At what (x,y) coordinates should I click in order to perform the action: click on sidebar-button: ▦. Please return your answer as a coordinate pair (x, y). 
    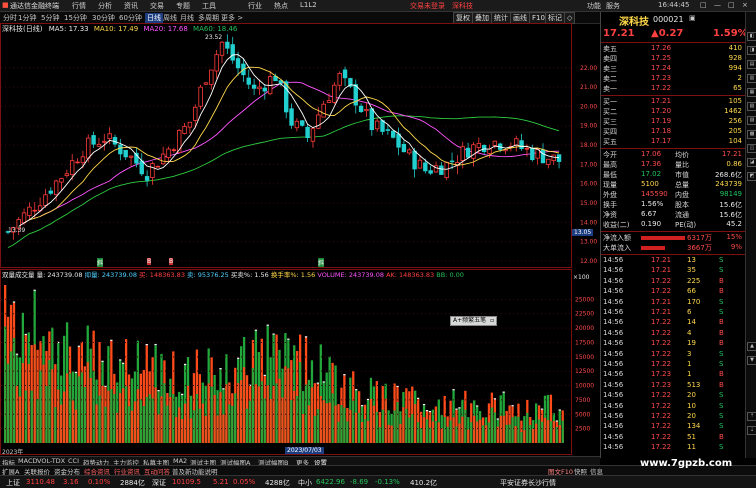
    Looking at the image, I should click on (751, 92).